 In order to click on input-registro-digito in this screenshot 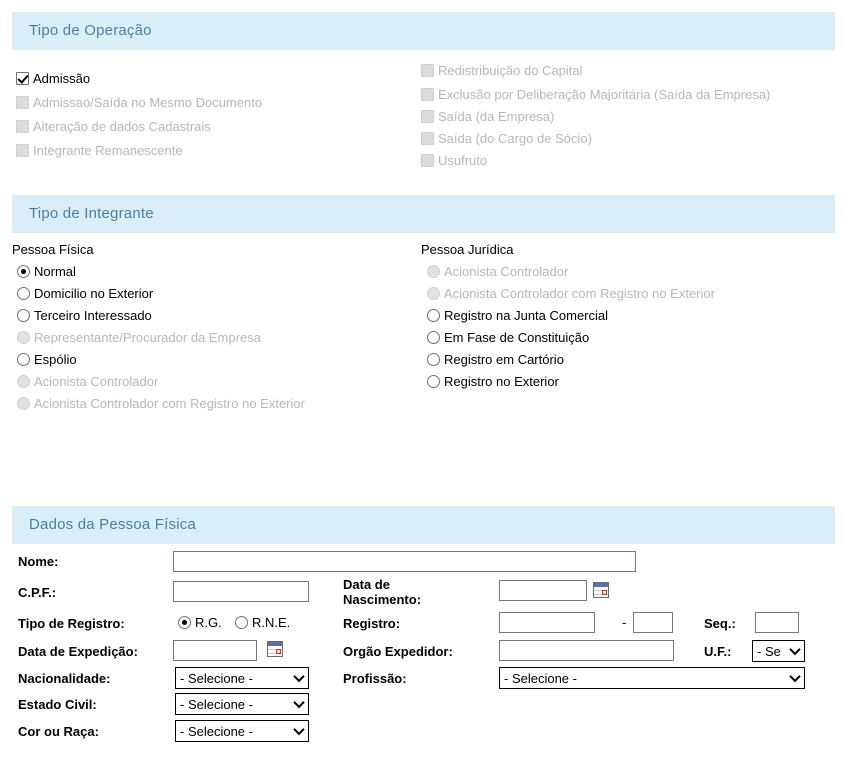, I will do `click(653, 622)`.